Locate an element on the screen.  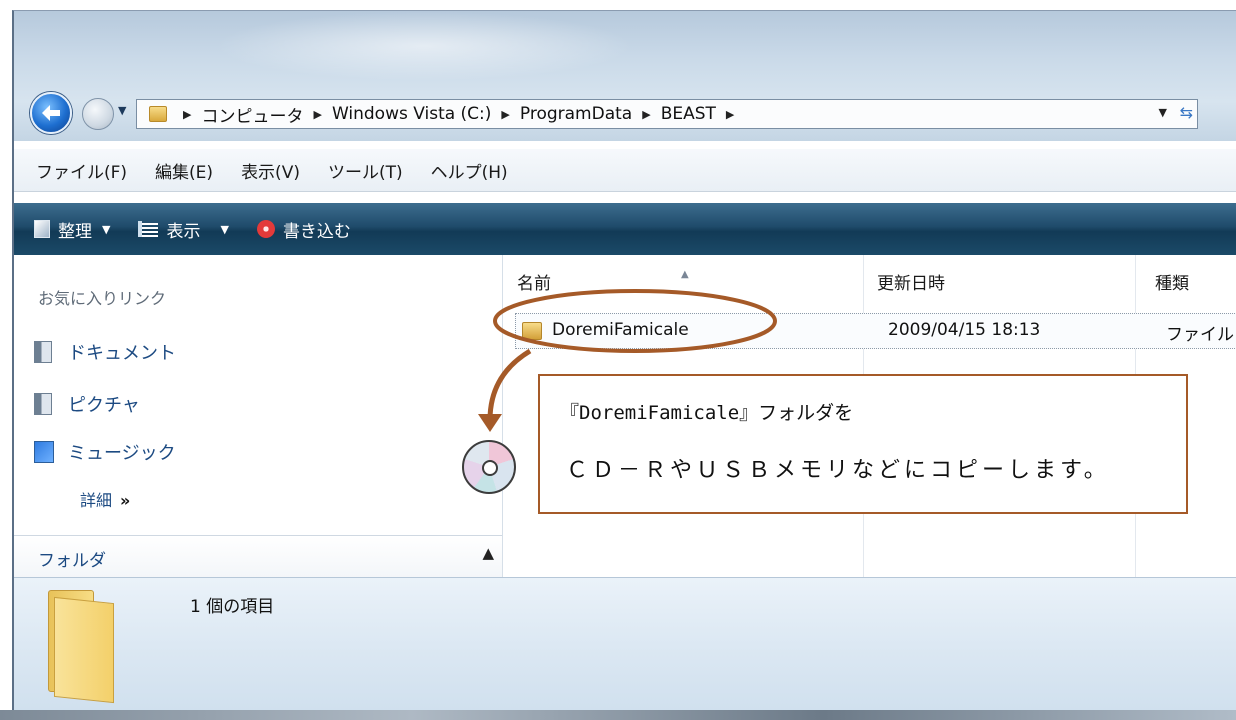
item-count: 1 個の項目 is located at coordinates (232, 607).